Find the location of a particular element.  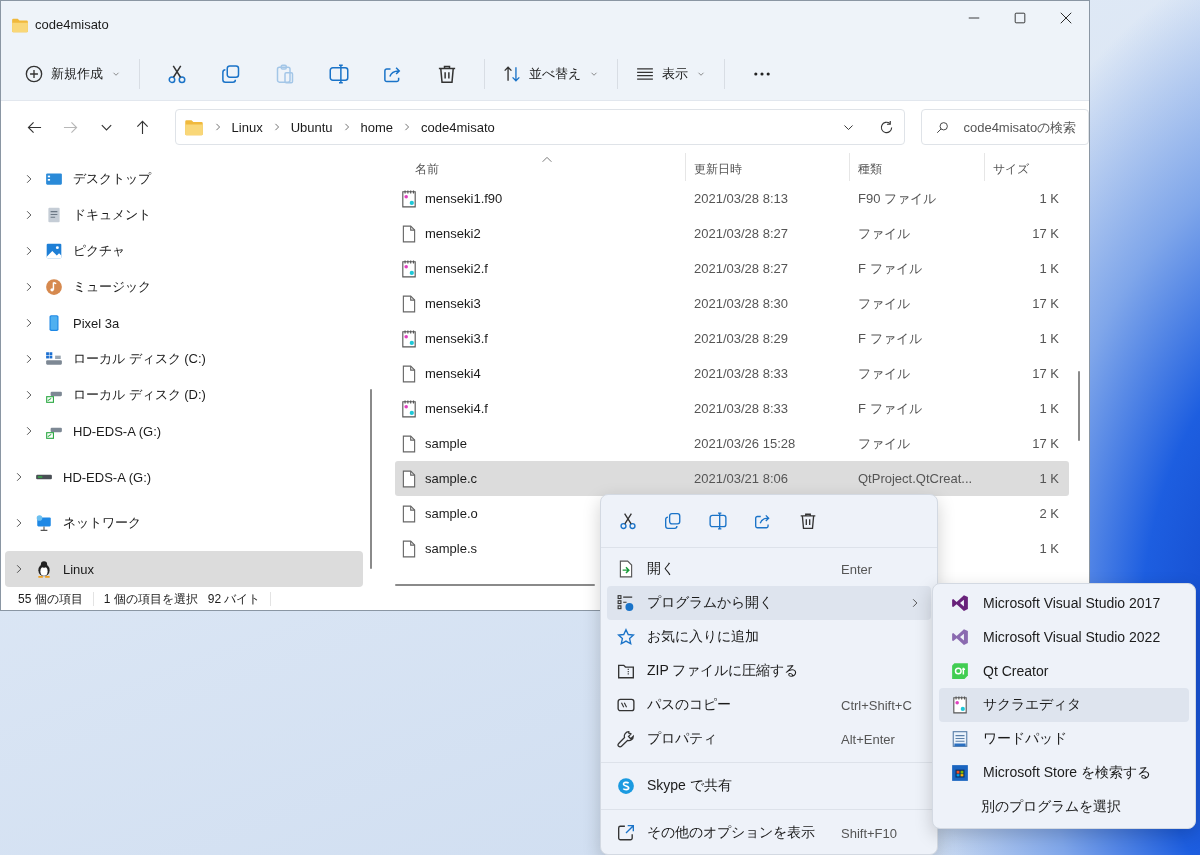

file-name: menseki2 is located at coordinates (453, 233).